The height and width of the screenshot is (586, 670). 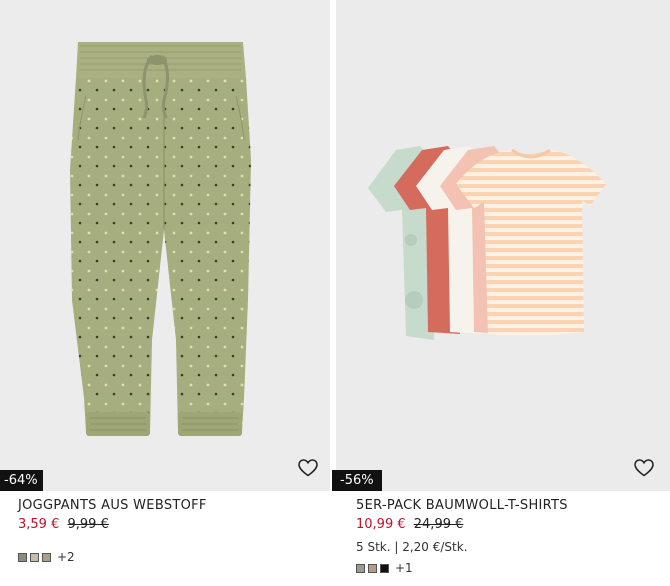 What do you see at coordinates (513, 524) in the screenshot?
I see `product-price: 10,99 € 24,99 €` at bounding box center [513, 524].